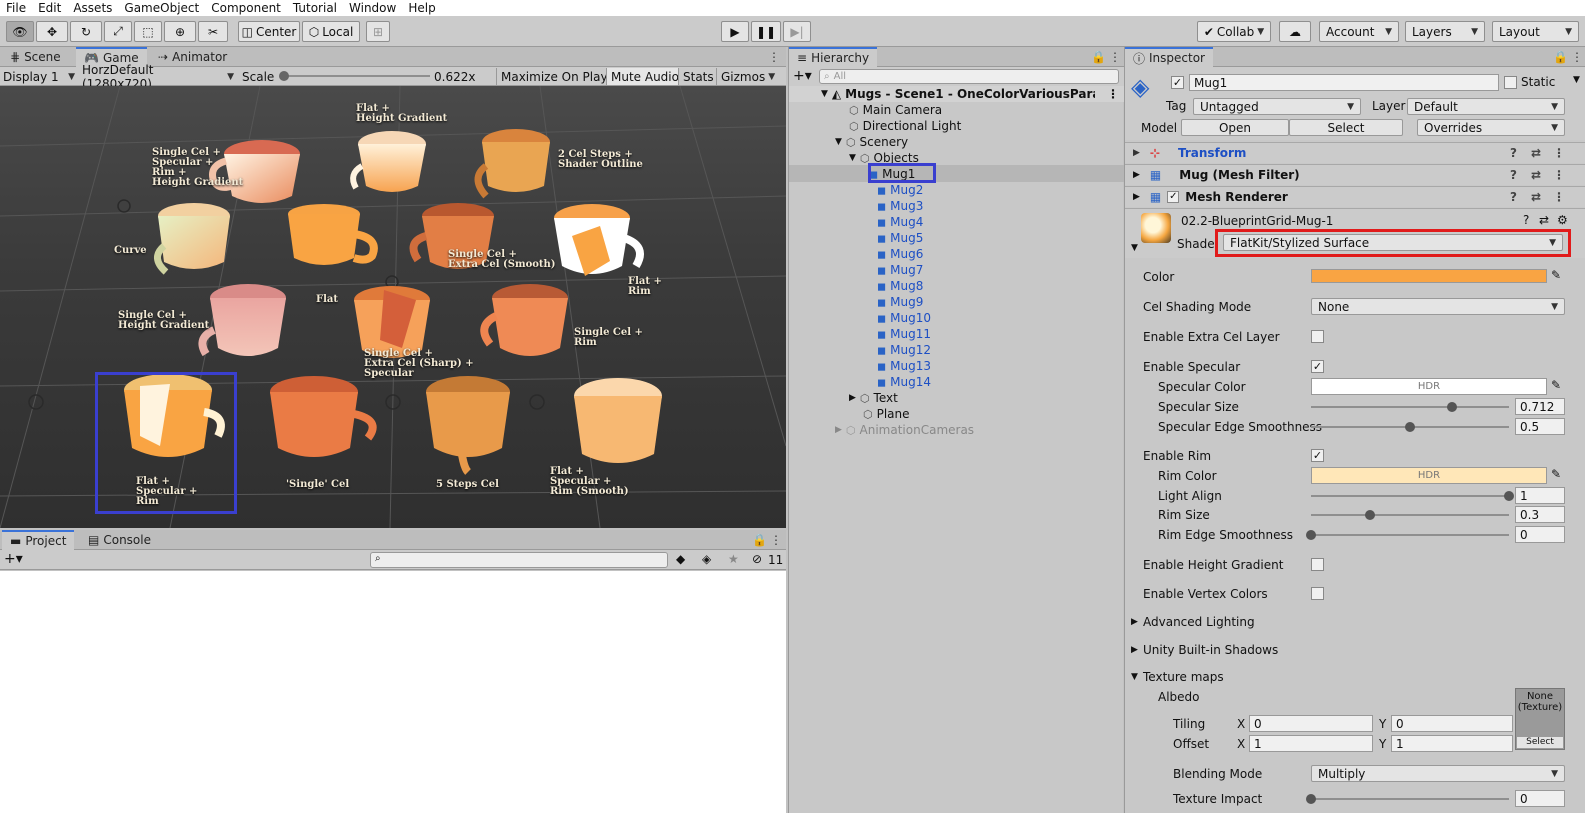 The width and height of the screenshot is (1585, 813). I want to click on account-dropdown: Account ▼, so click(1359, 31).